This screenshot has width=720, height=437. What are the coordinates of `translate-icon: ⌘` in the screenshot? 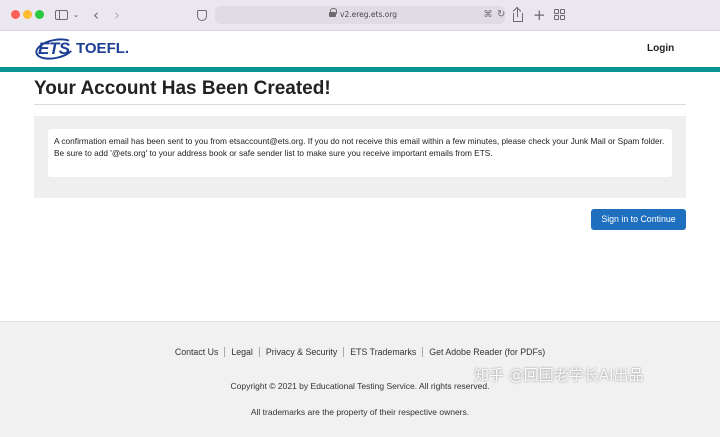 It's located at (488, 15).